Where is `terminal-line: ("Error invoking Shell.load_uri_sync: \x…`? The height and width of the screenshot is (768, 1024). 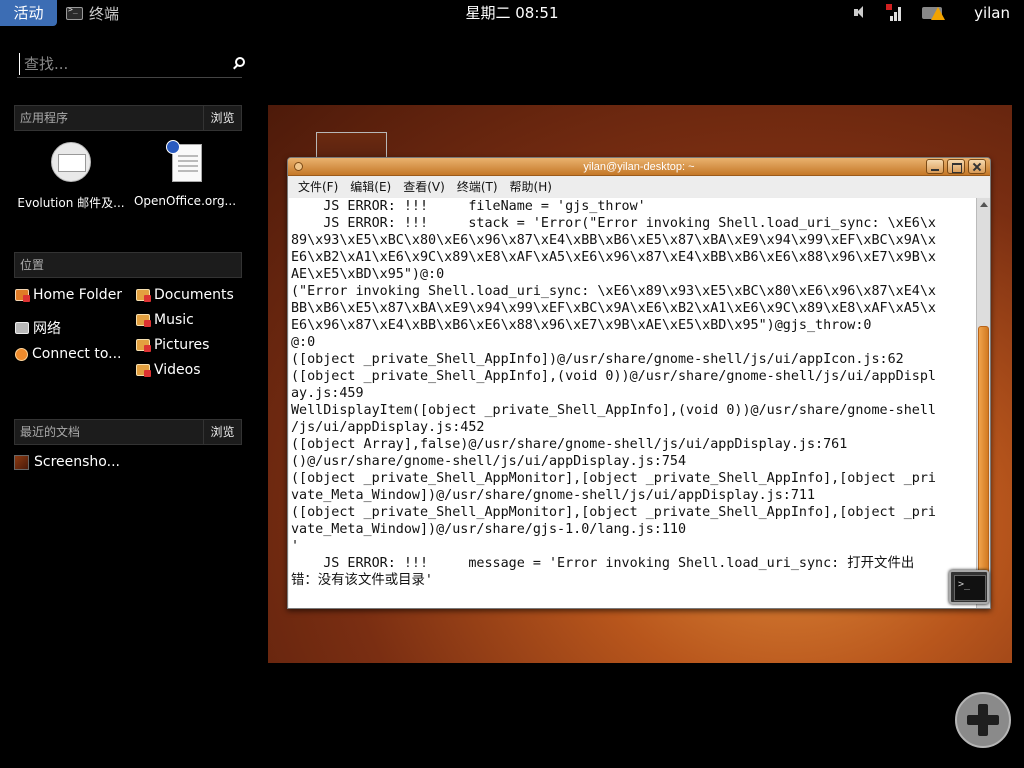
terminal-line: ("Error invoking Shell.load_uri_sync: \x… is located at coordinates (613, 291).